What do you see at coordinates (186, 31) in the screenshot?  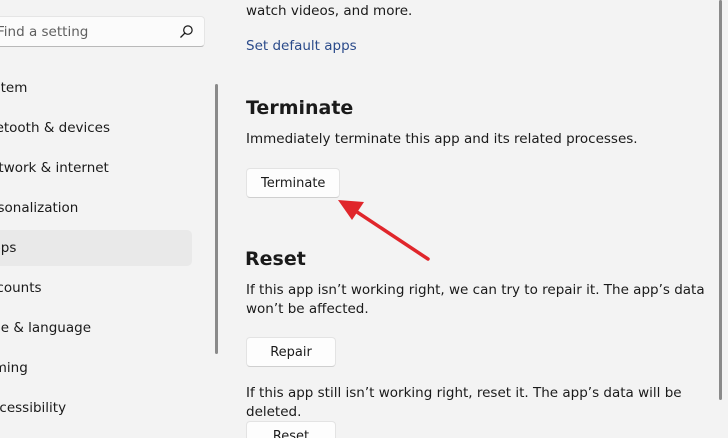 I see `search-icon` at bounding box center [186, 31].